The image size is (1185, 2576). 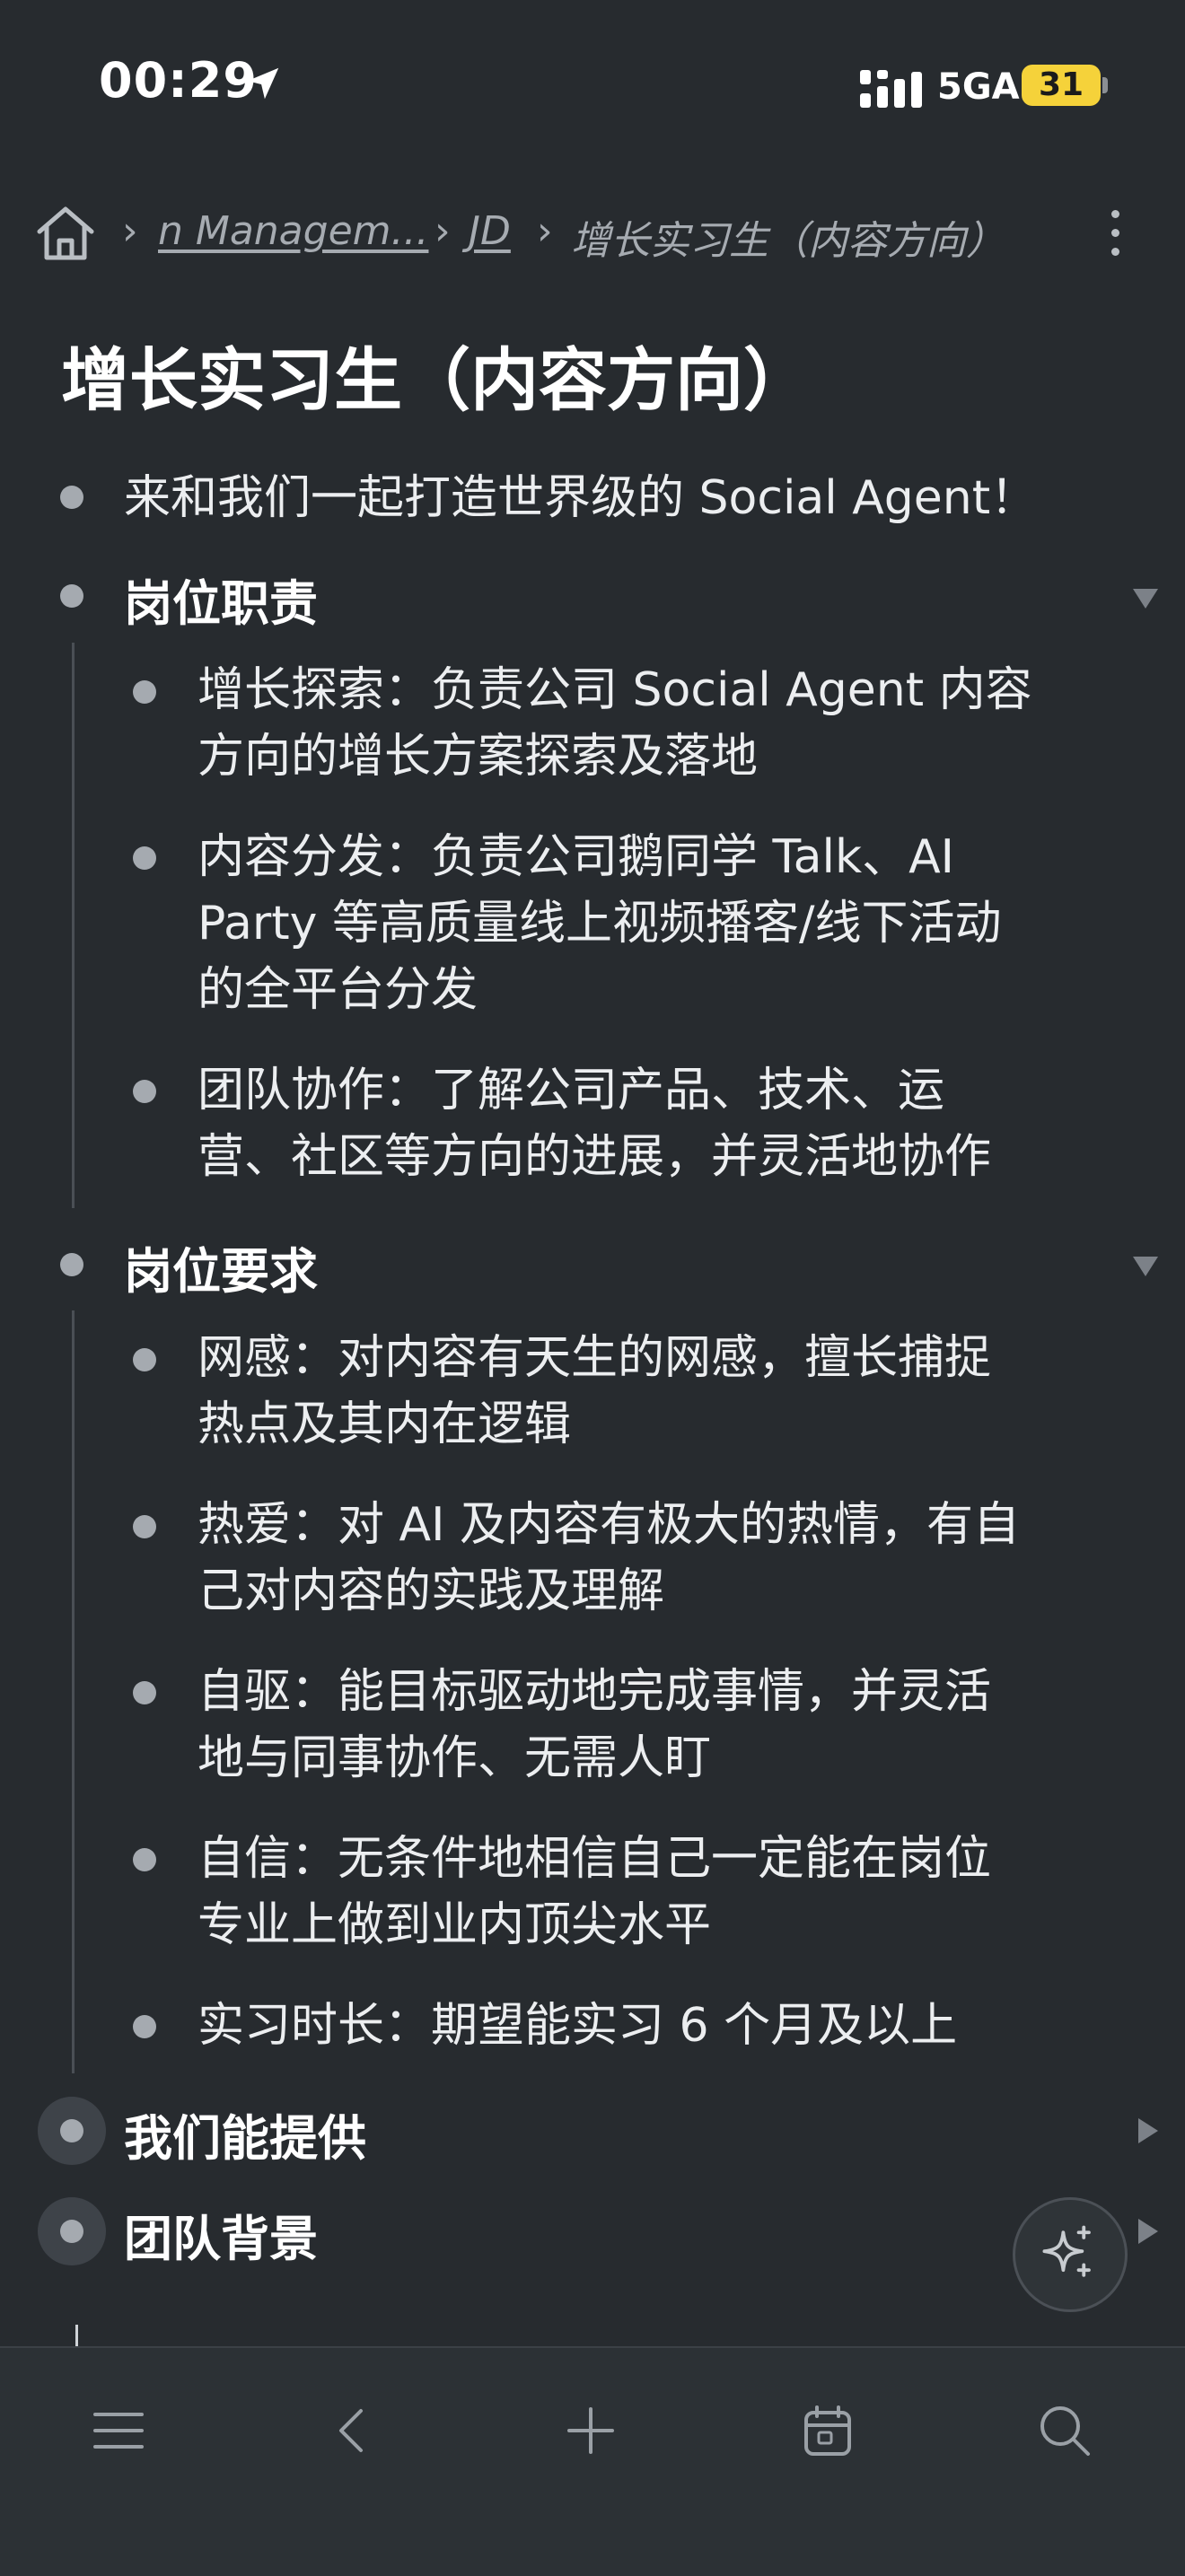 I want to click on list-item-line: 实习时长：期望能实习 6 个月及以上, so click(x=578, y=2026).